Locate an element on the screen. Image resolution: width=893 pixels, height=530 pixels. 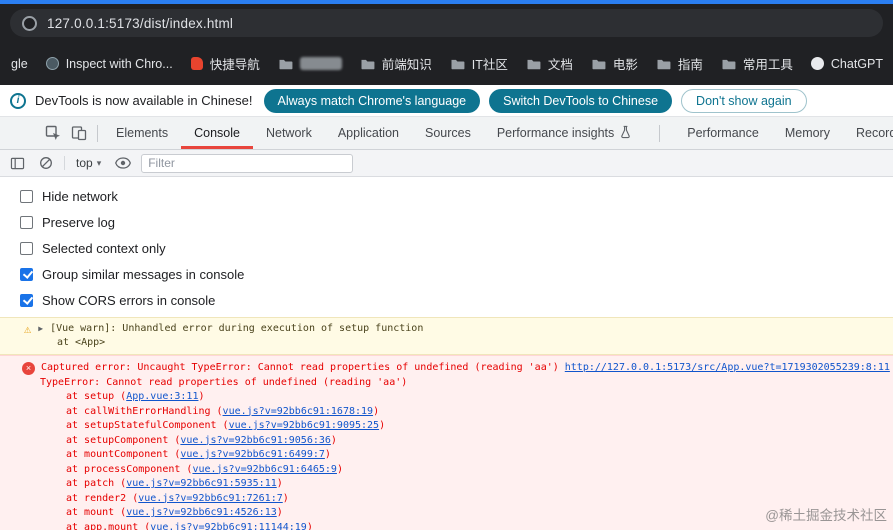
switch-devtools-chinese-button: Switch DevTools to Chinese is located at coordinates (581, 100).